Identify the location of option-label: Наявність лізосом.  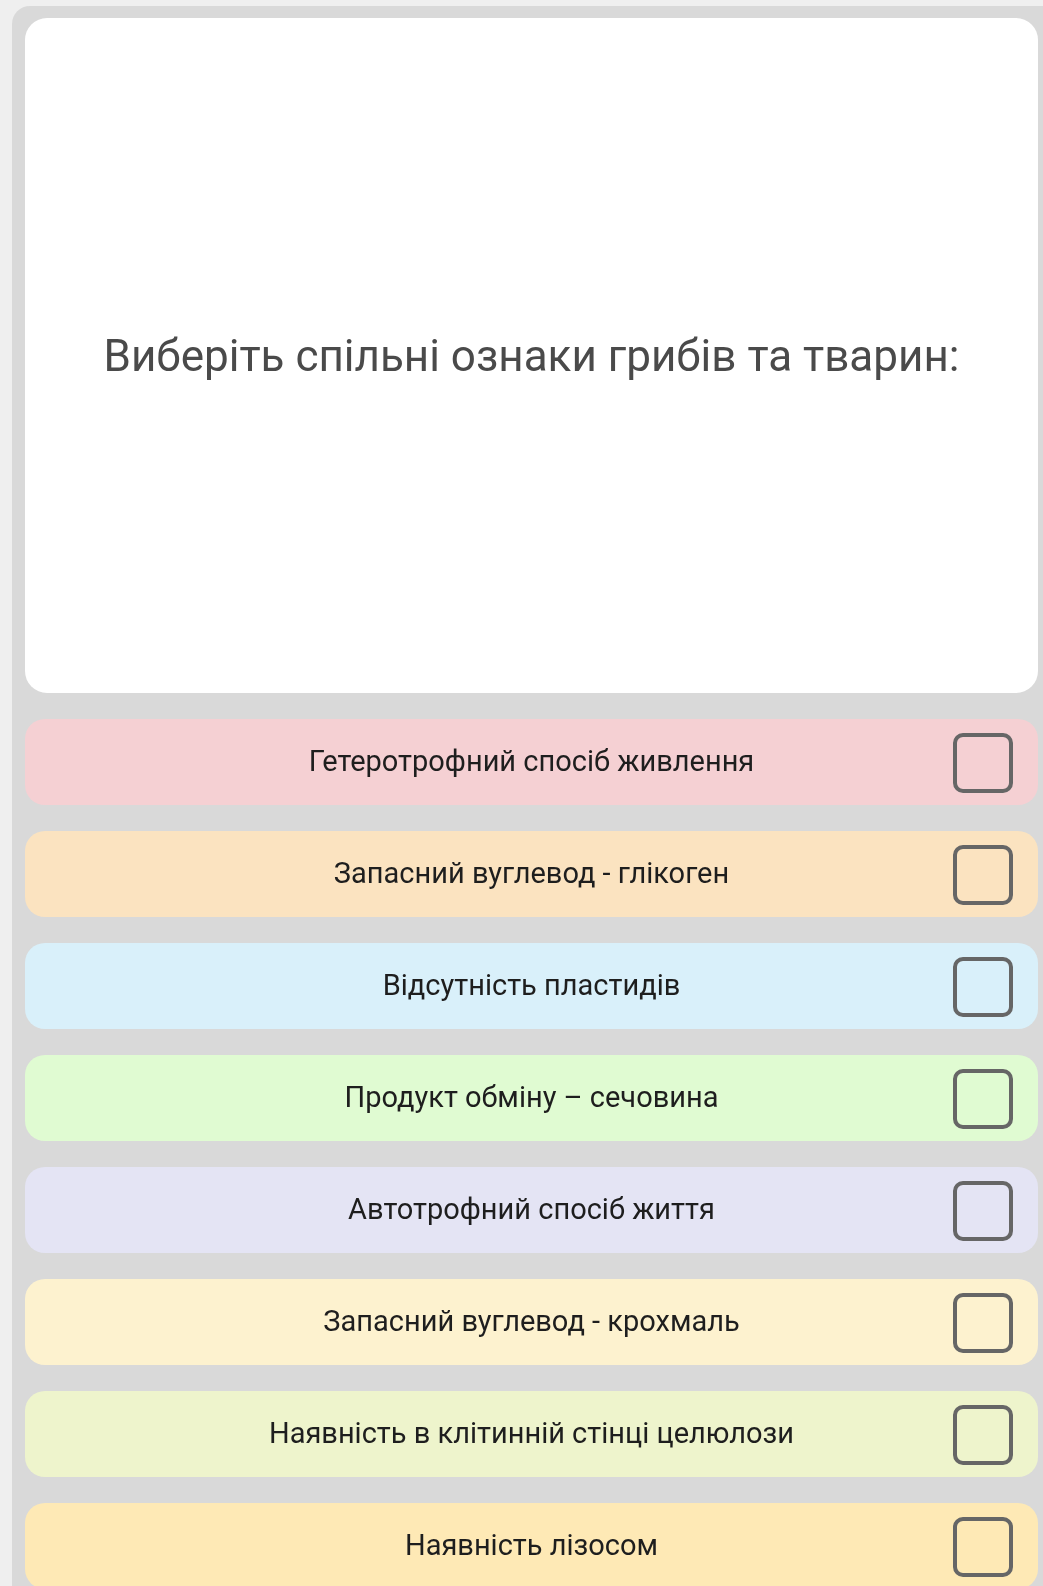
(531, 1546).